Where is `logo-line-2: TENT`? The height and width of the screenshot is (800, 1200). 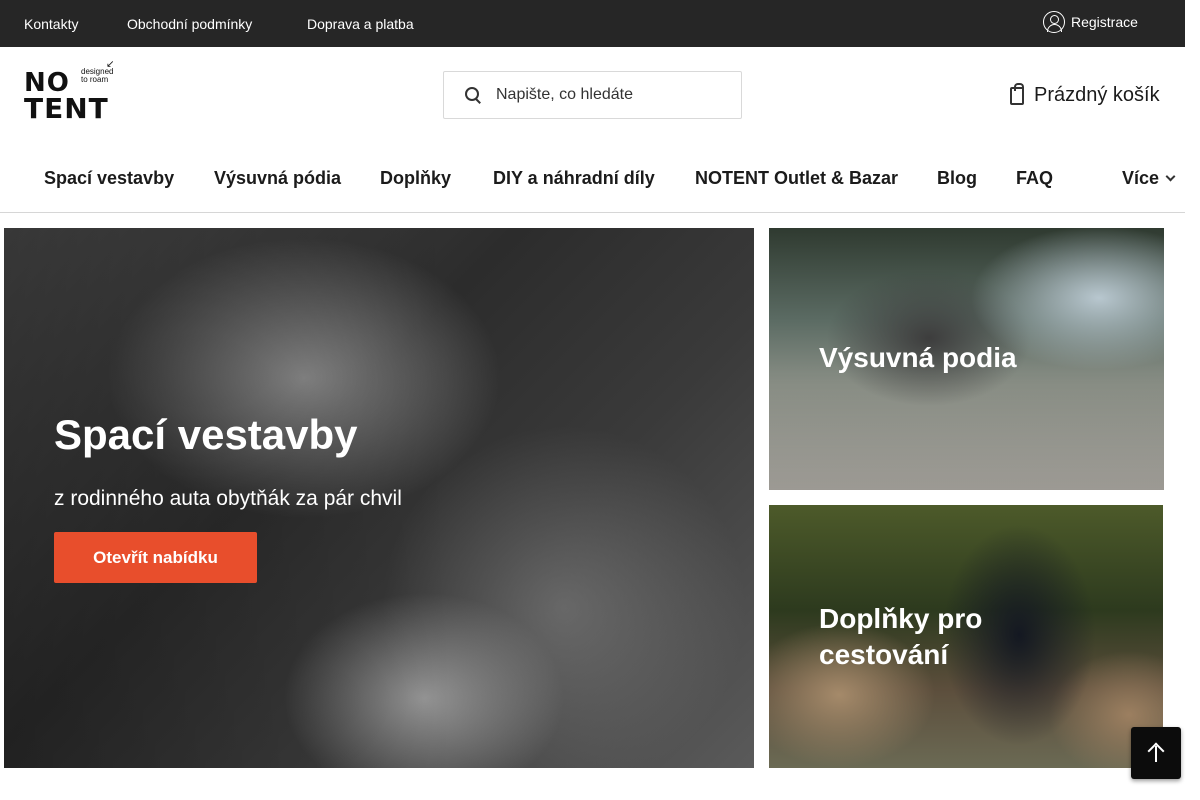 logo-line-2: TENT is located at coordinates (66, 108).